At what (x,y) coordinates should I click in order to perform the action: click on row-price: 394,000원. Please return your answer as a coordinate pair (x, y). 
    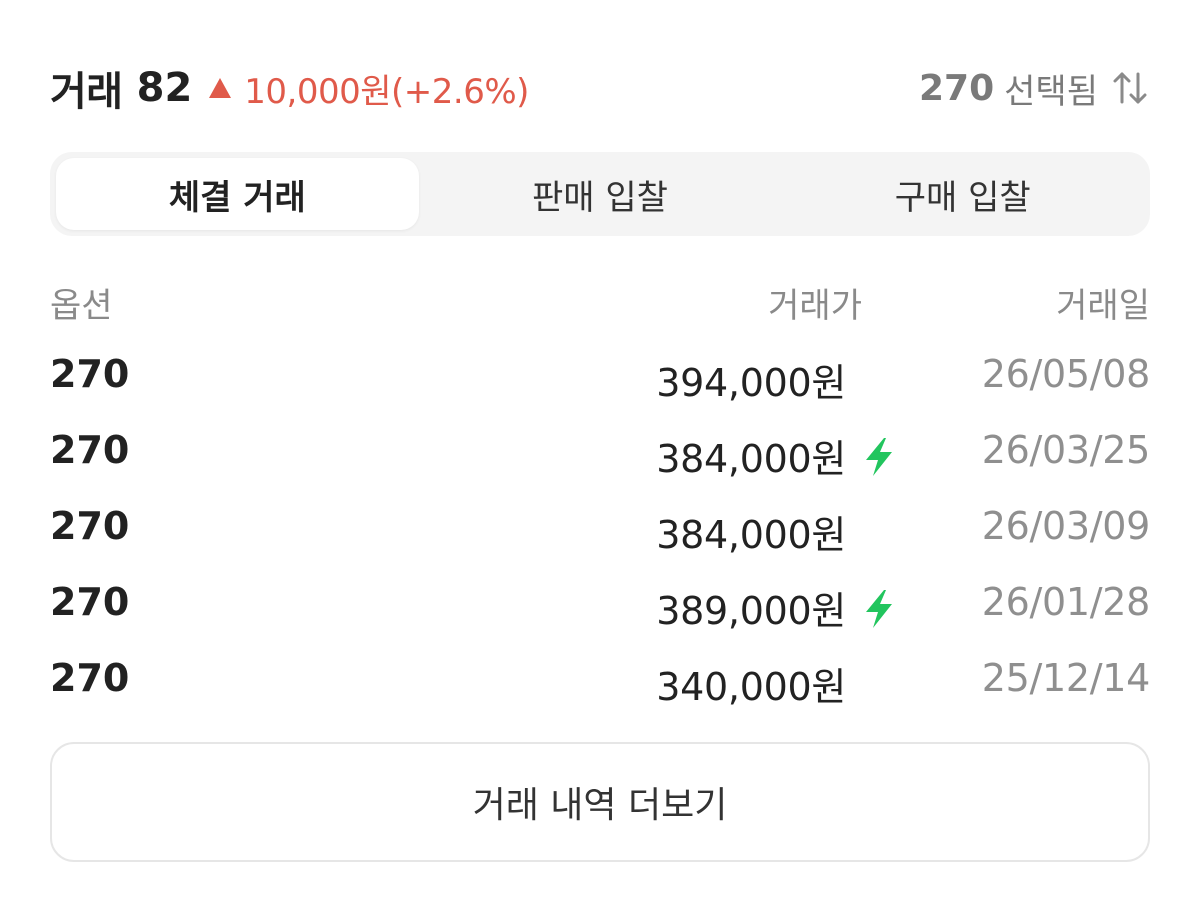
    Looking at the image, I should click on (751, 383).